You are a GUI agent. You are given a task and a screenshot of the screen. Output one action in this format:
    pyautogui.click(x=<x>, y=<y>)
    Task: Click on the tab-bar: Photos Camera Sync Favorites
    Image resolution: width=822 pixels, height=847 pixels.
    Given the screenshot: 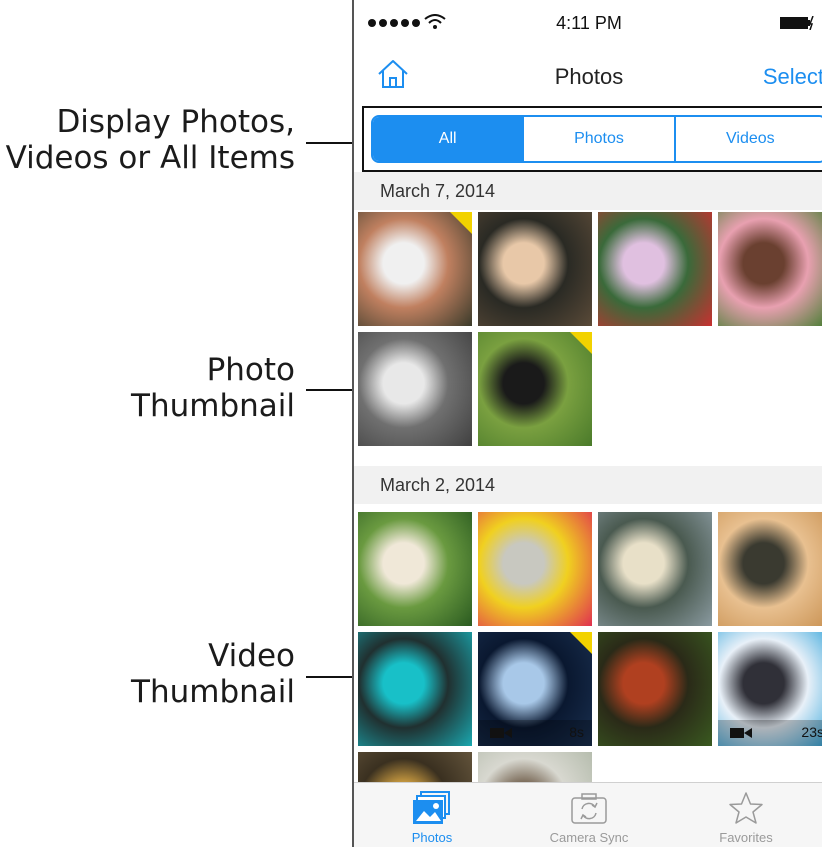 What is the action you would take?
    pyautogui.click(x=588, y=814)
    